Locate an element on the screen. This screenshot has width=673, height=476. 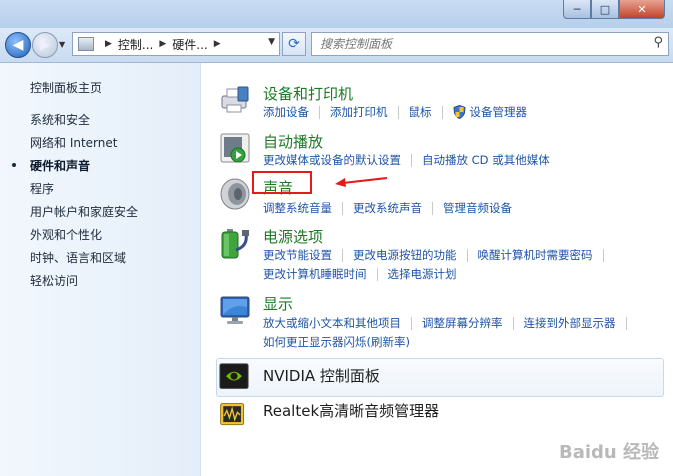
monitor-icon is located at coordinates (235, 310).